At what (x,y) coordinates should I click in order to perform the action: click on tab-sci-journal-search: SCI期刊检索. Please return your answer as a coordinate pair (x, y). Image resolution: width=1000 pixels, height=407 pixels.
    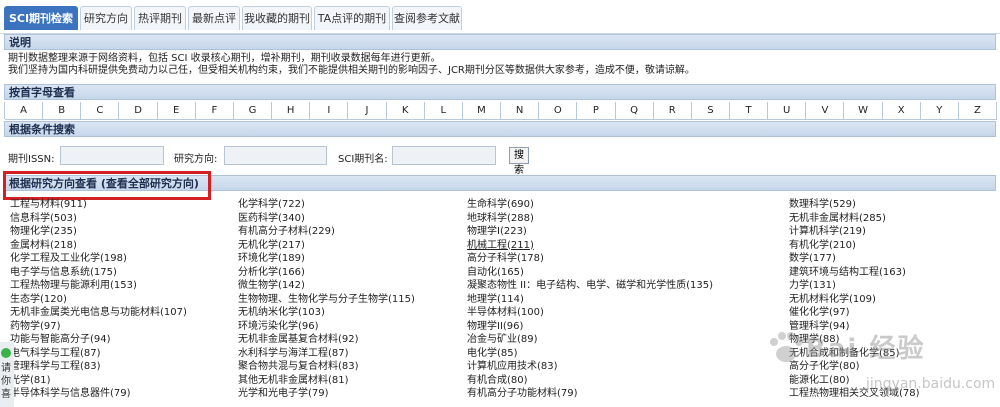
    Looking at the image, I should click on (41, 18).